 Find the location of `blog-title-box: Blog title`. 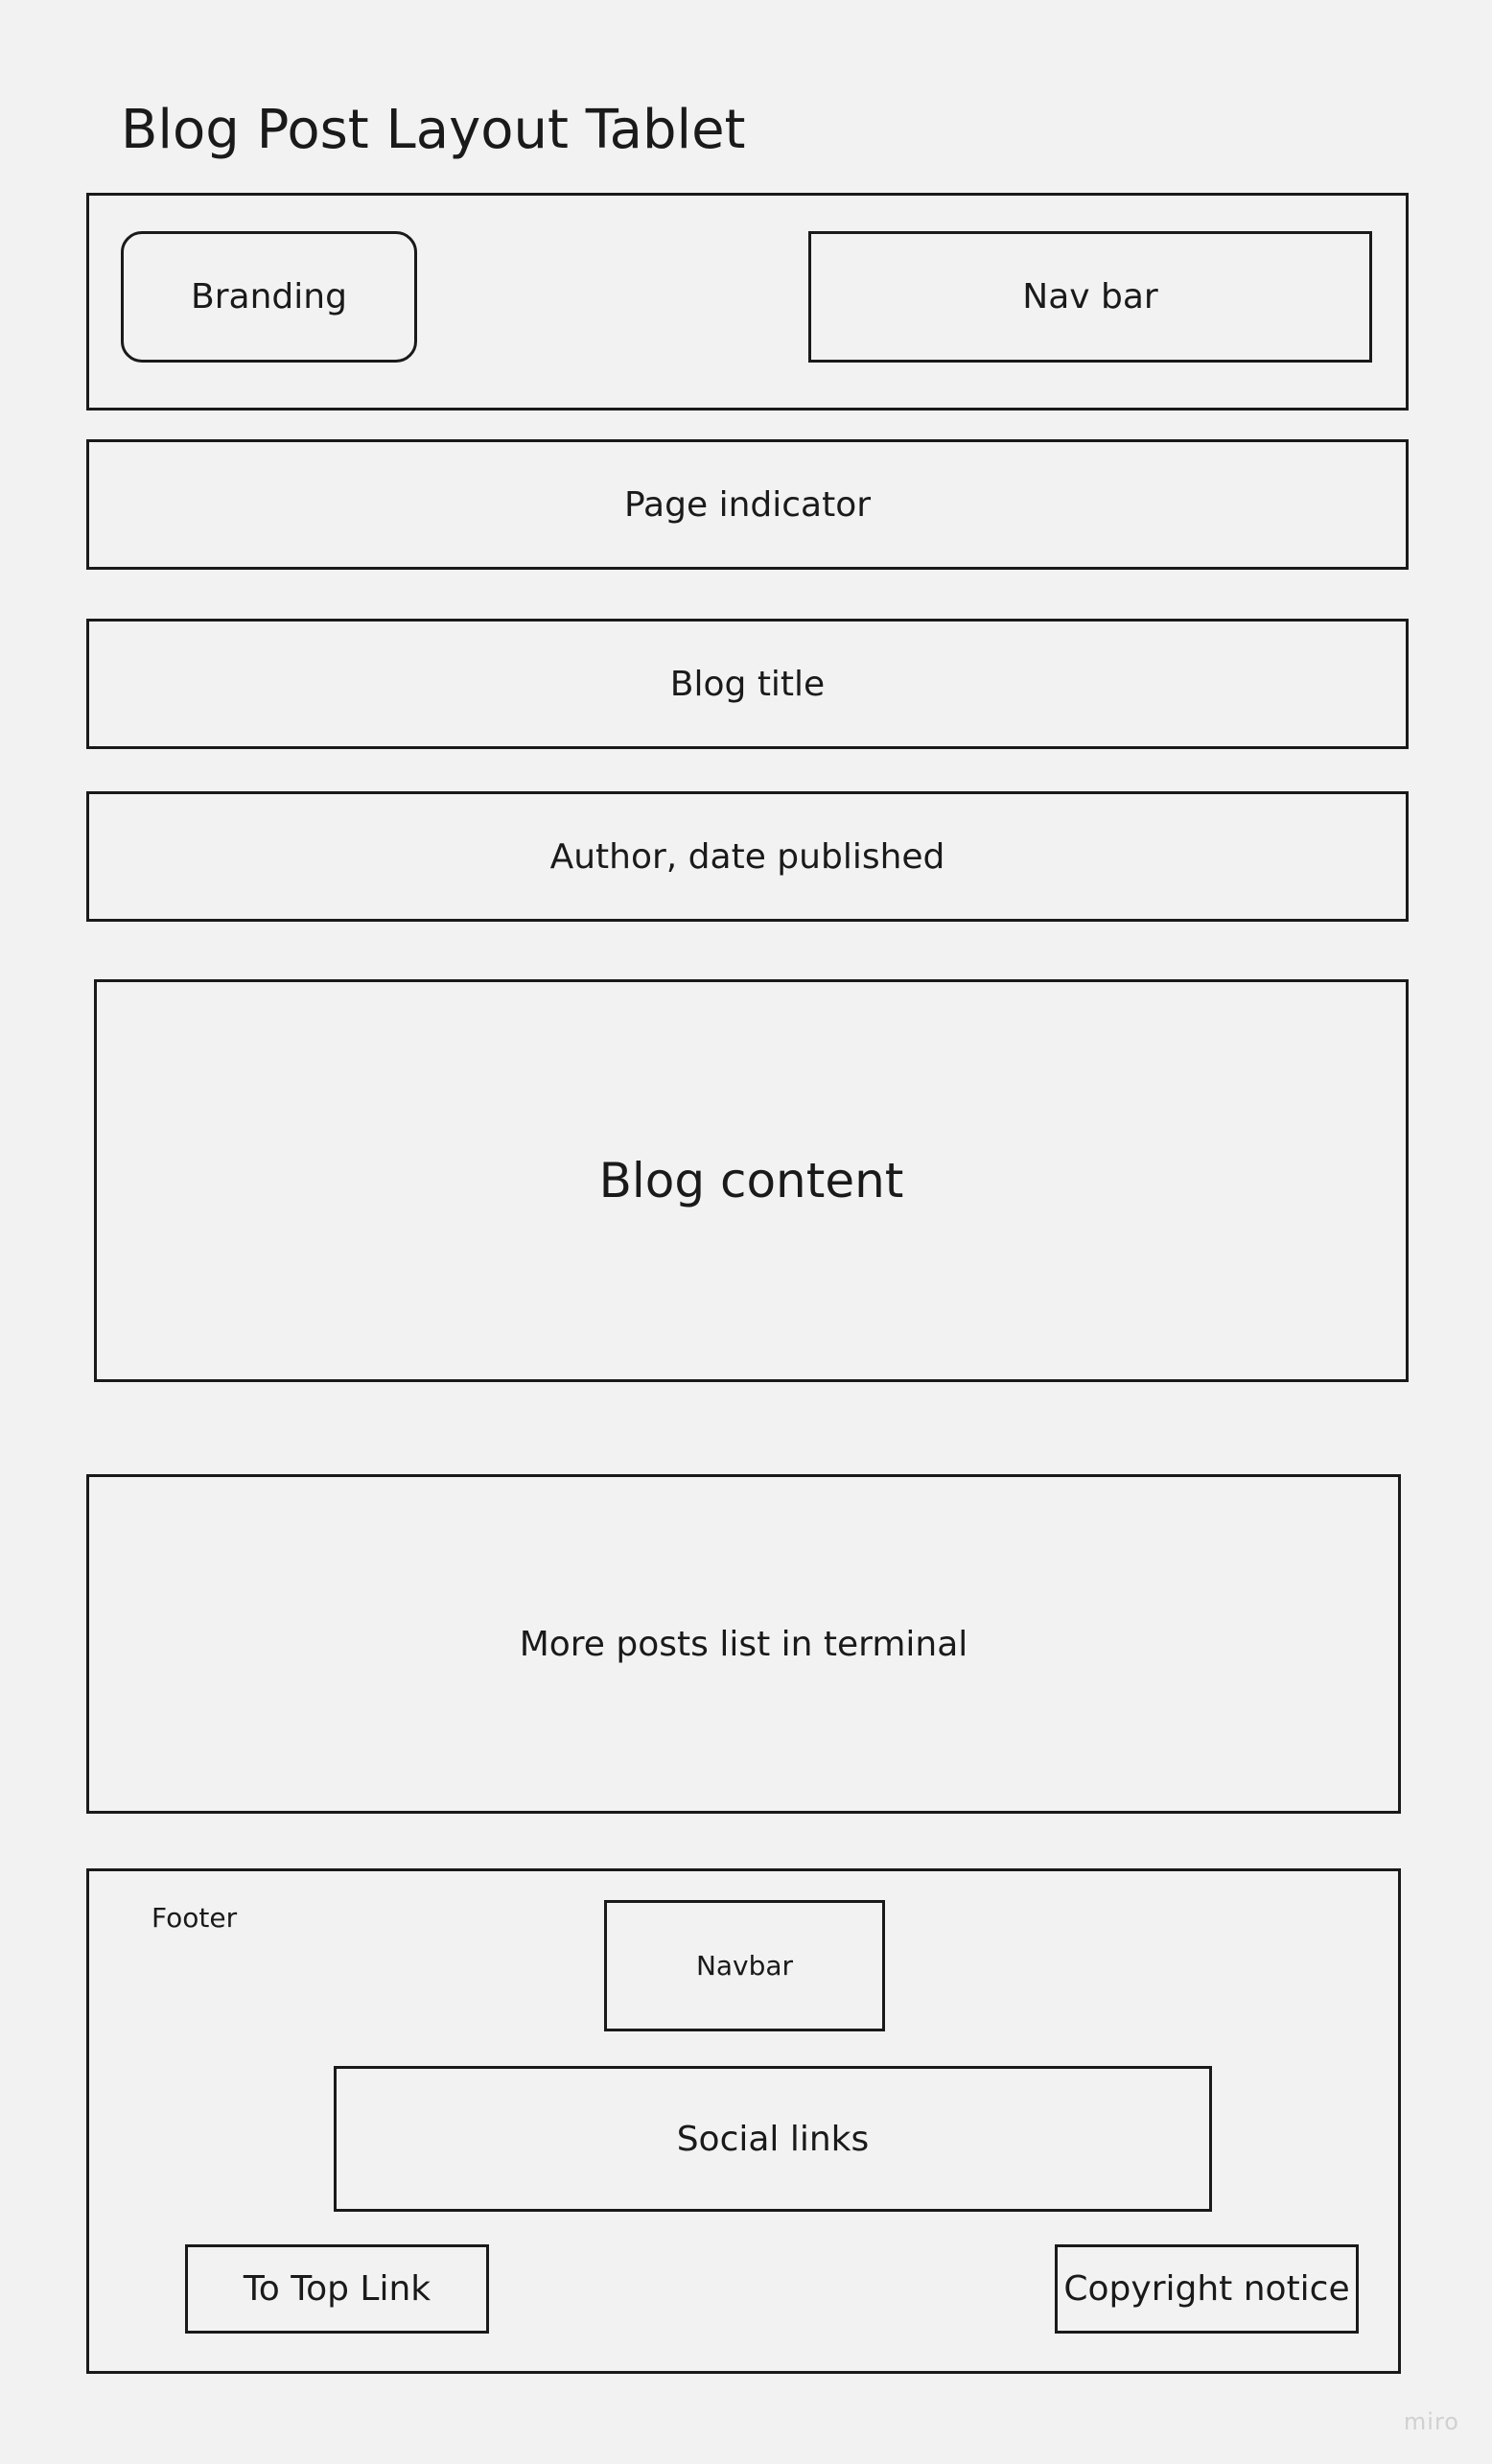

blog-title-box: Blog title is located at coordinates (747, 684).